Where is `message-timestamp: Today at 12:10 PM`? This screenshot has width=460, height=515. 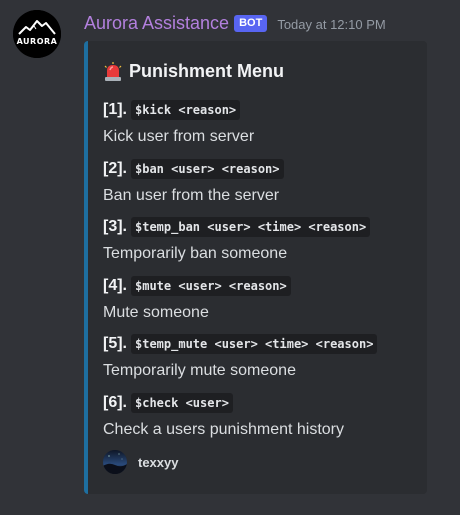
message-timestamp: Today at 12:10 PM is located at coordinates (331, 24).